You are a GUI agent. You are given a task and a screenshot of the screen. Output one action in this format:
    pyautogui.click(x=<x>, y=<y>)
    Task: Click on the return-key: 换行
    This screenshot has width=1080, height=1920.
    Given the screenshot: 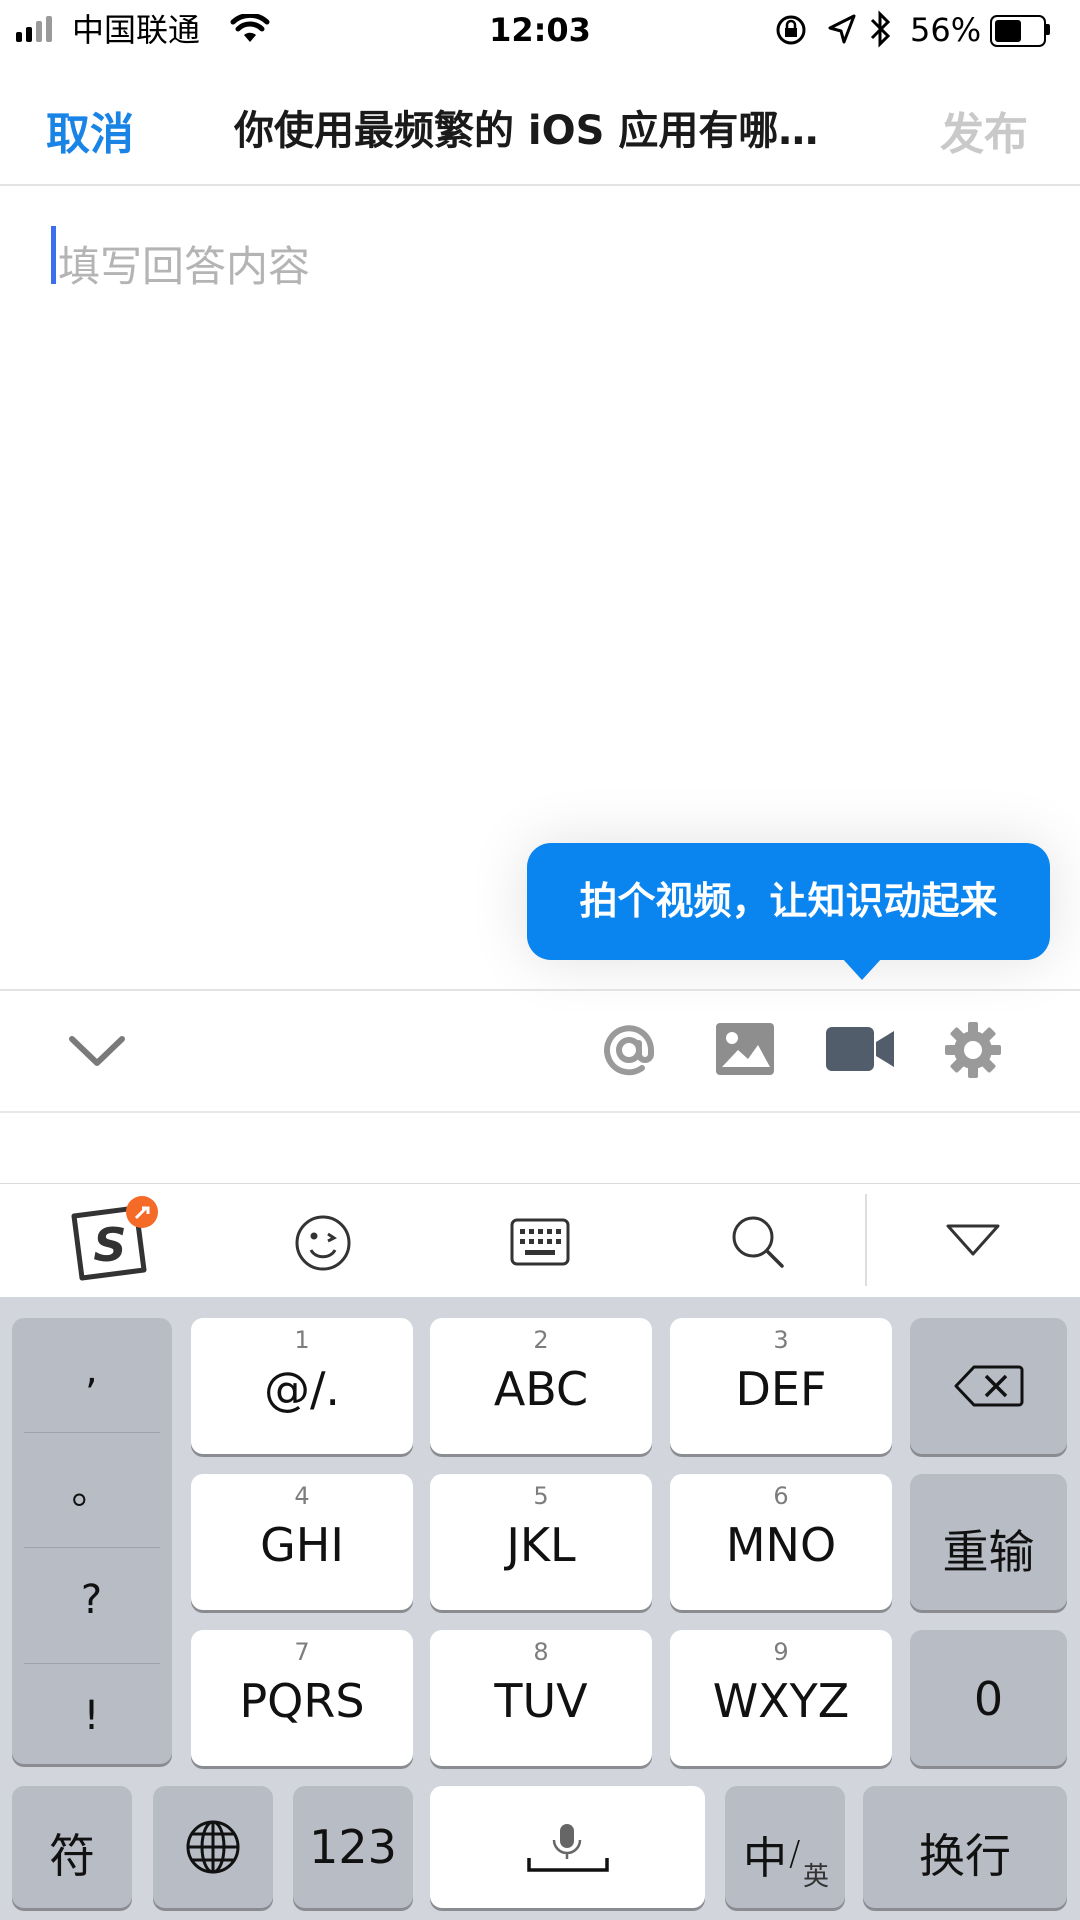 What is the action you would take?
    pyautogui.click(x=965, y=1847)
    